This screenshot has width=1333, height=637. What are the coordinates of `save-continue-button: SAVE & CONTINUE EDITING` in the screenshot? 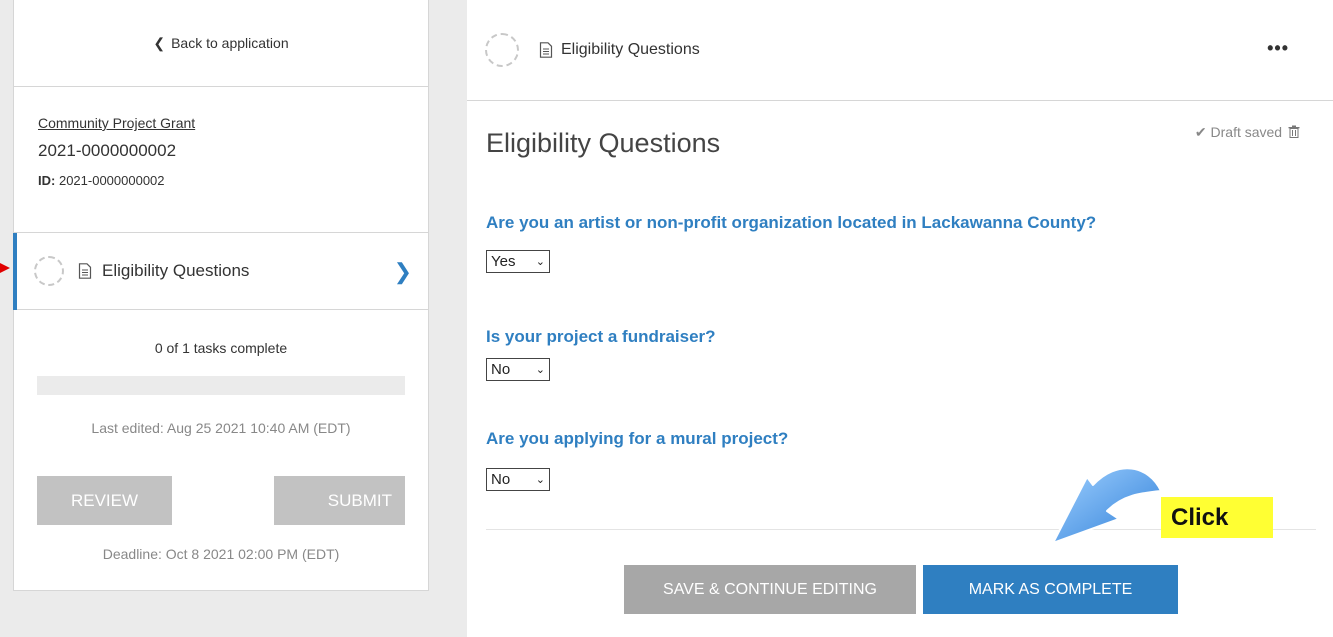 It's located at (770, 589).